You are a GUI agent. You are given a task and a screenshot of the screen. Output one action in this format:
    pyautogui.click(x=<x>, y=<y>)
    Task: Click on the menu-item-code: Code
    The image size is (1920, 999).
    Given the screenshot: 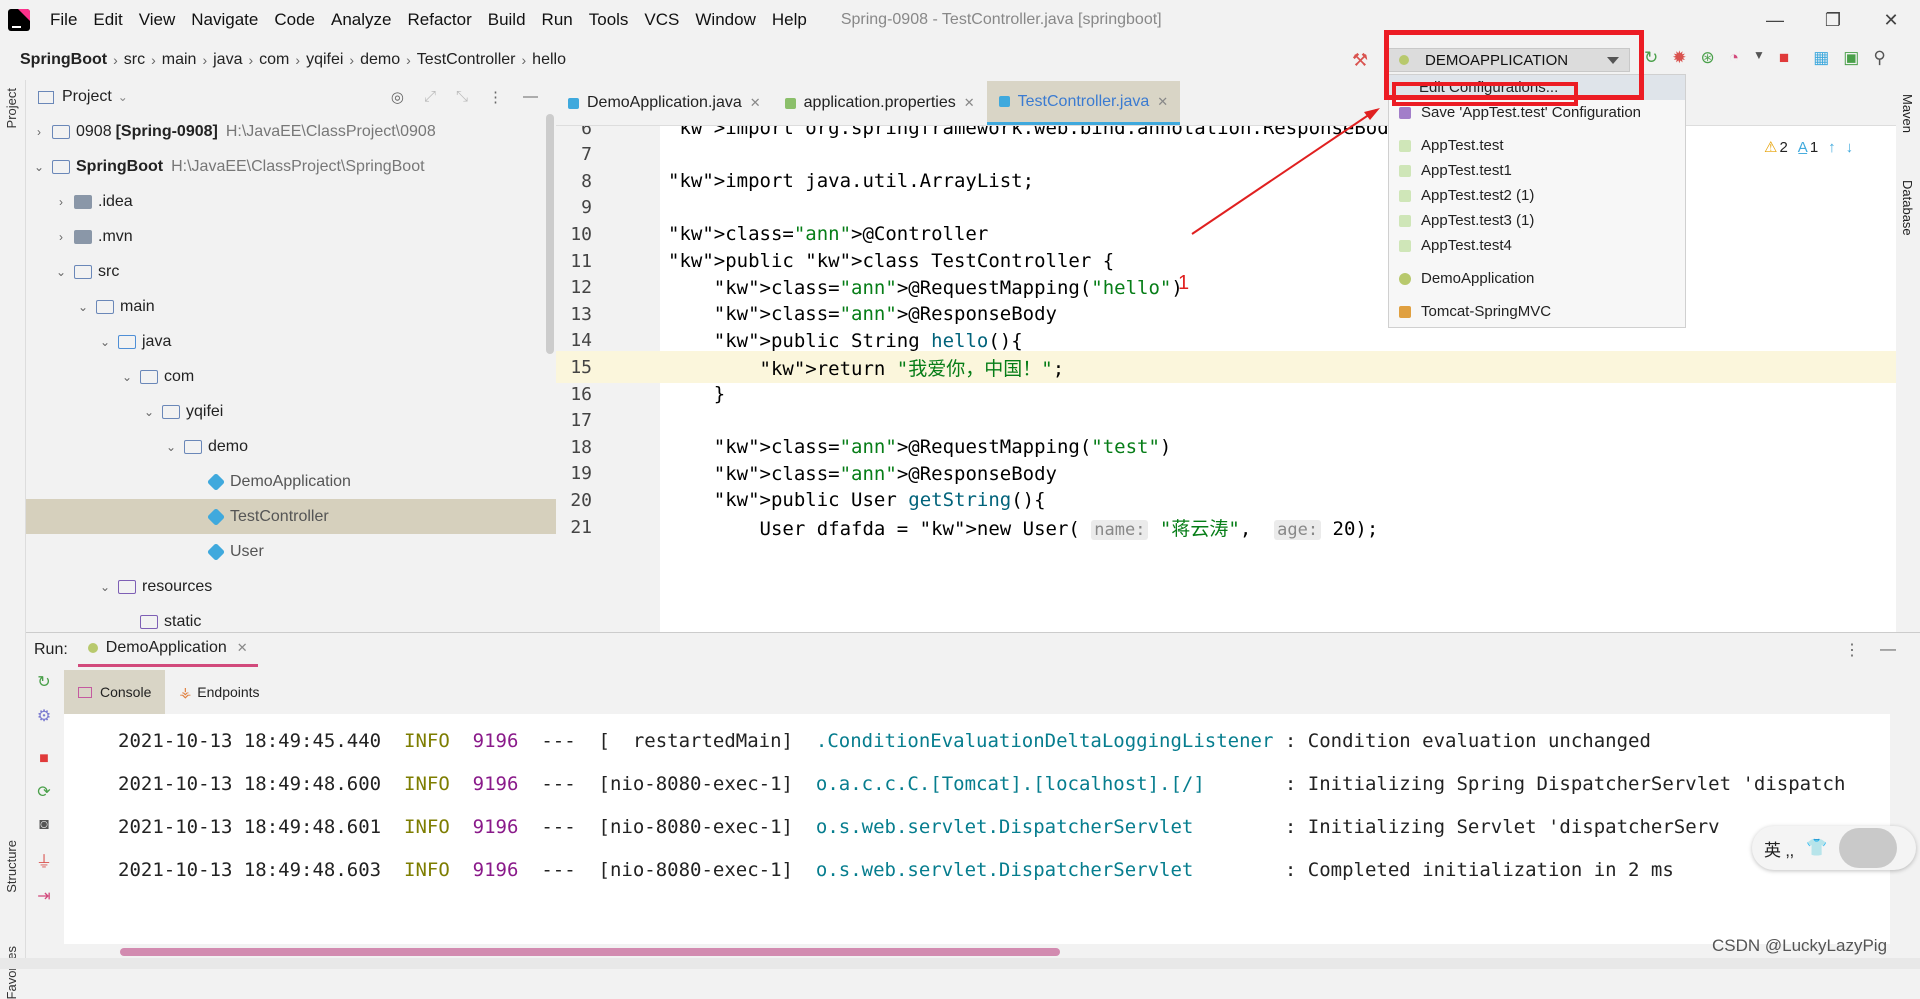 What is the action you would take?
    pyautogui.click(x=294, y=20)
    